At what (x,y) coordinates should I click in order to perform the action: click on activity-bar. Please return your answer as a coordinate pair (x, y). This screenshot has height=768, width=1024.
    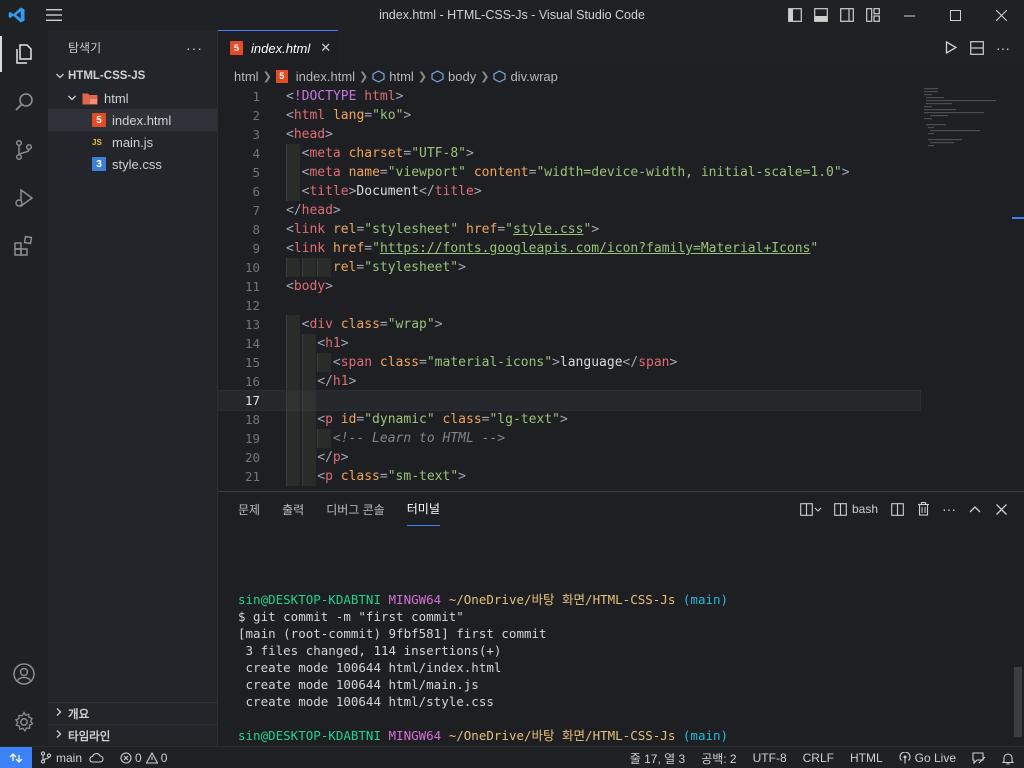
    Looking at the image, I should click on (24, 388).